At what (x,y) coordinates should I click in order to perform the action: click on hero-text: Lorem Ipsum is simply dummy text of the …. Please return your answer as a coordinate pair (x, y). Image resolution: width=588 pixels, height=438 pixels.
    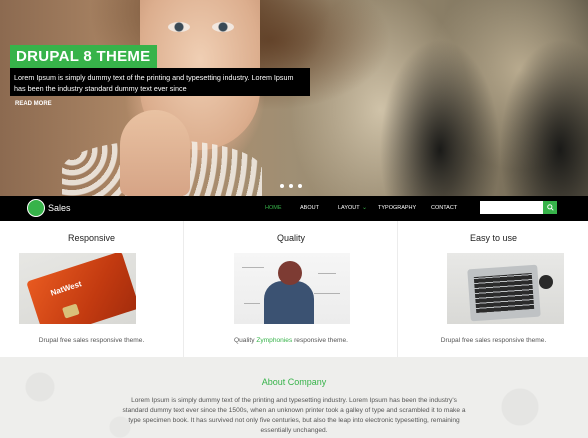
    Looking at the image, I should click on (160, 82).